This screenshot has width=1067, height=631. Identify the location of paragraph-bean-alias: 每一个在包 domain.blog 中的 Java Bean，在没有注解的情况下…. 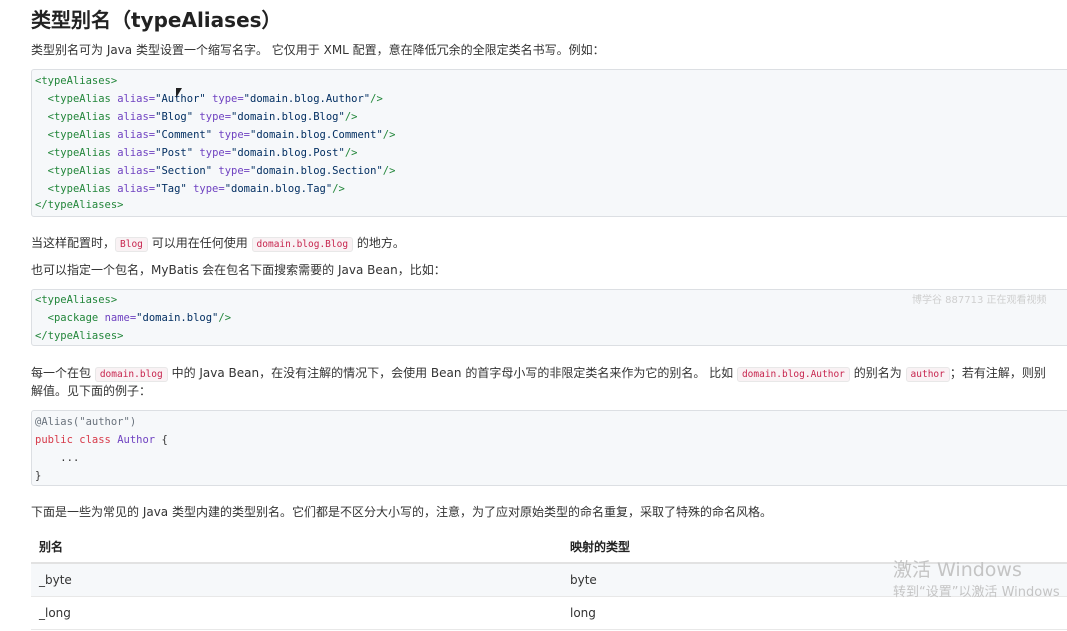
(538, 374).